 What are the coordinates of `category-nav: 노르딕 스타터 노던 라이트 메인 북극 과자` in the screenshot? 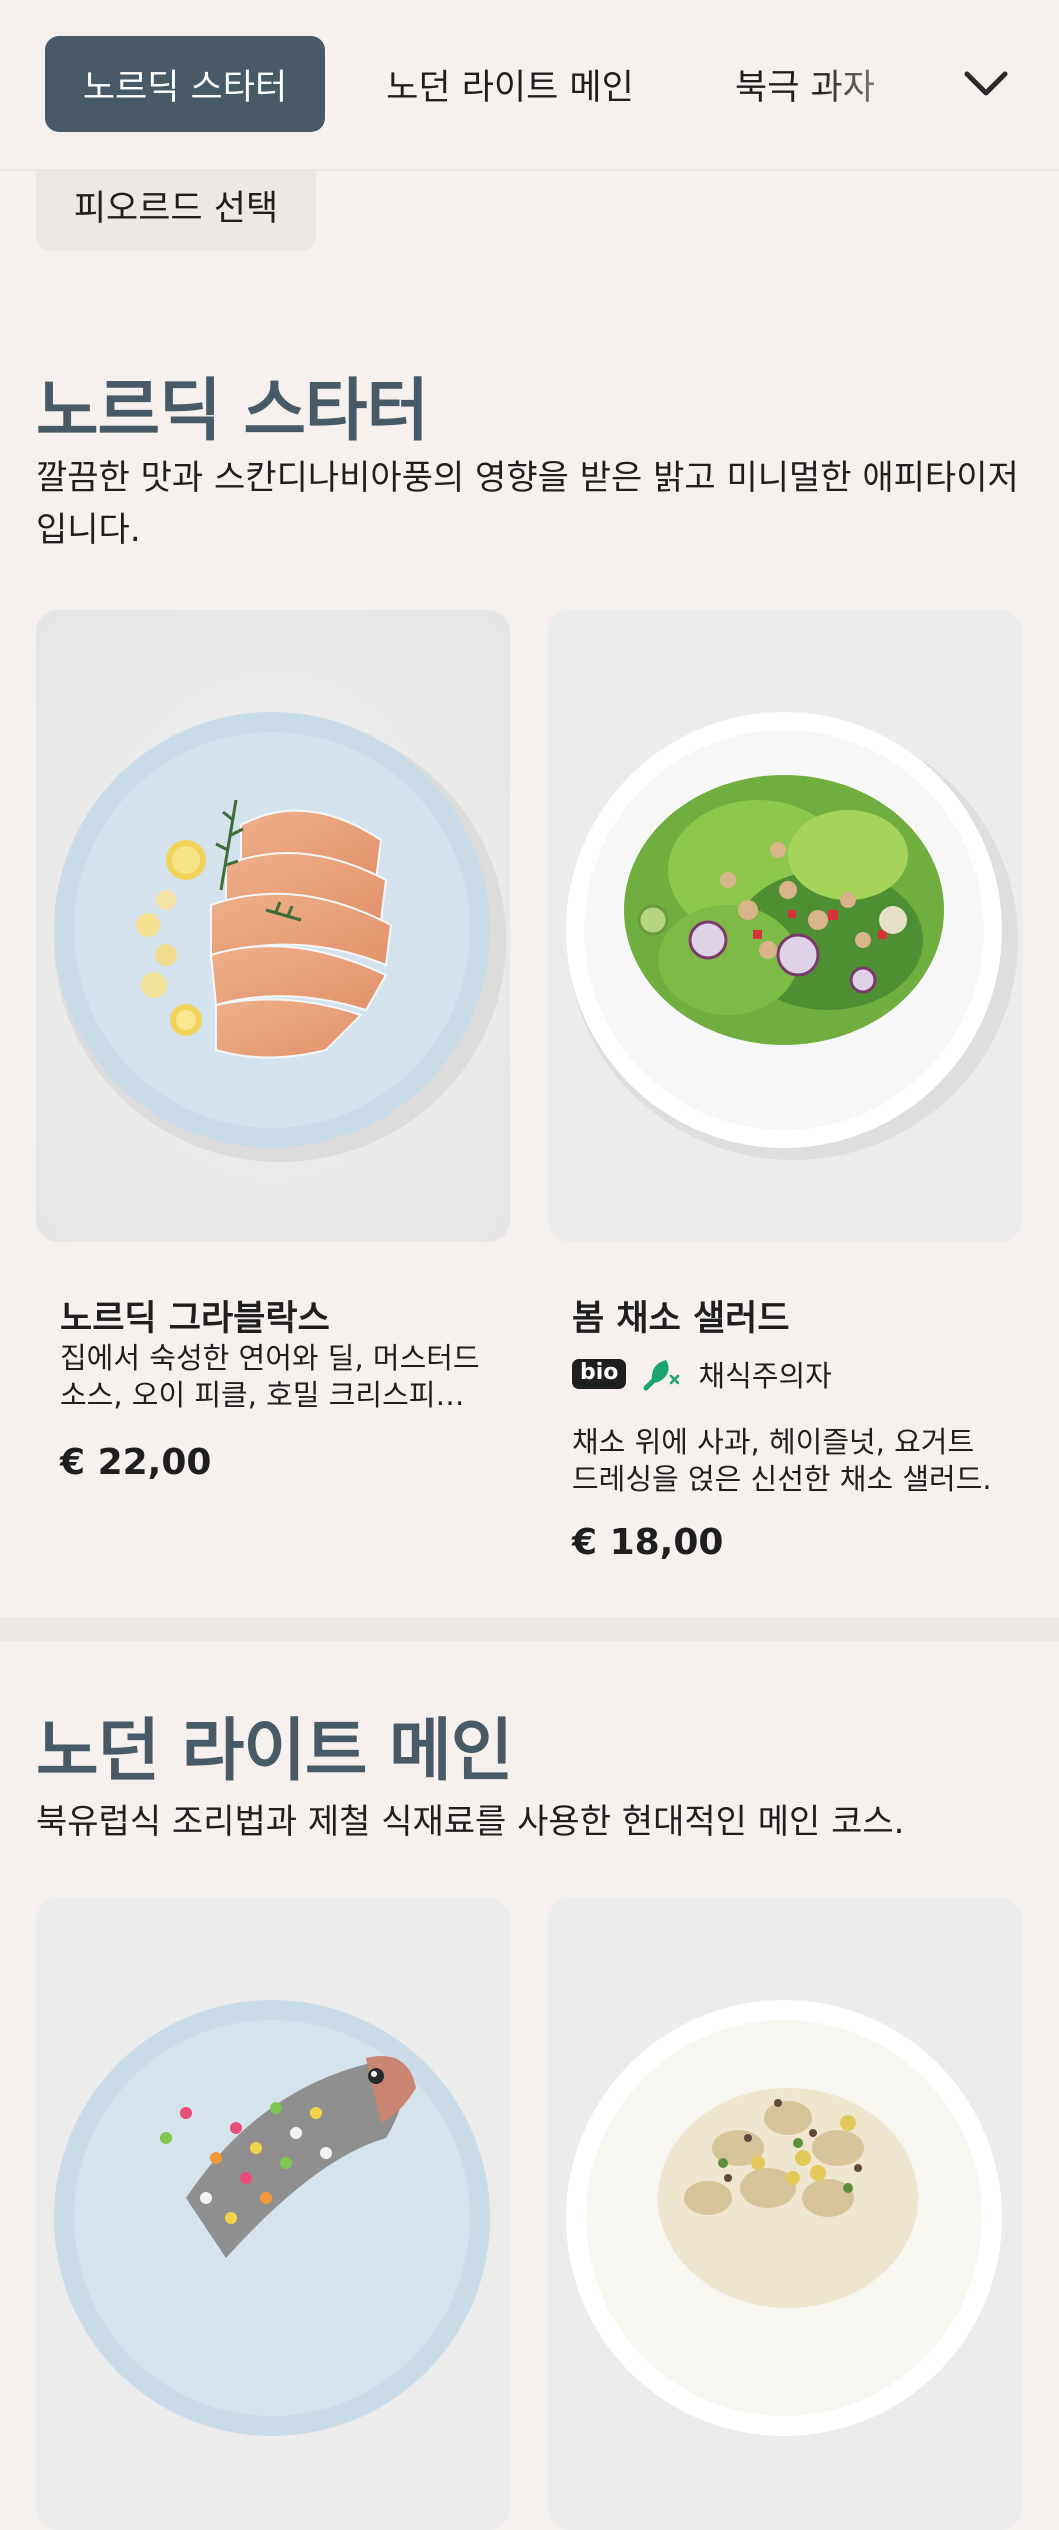 It's located at (529, 85).